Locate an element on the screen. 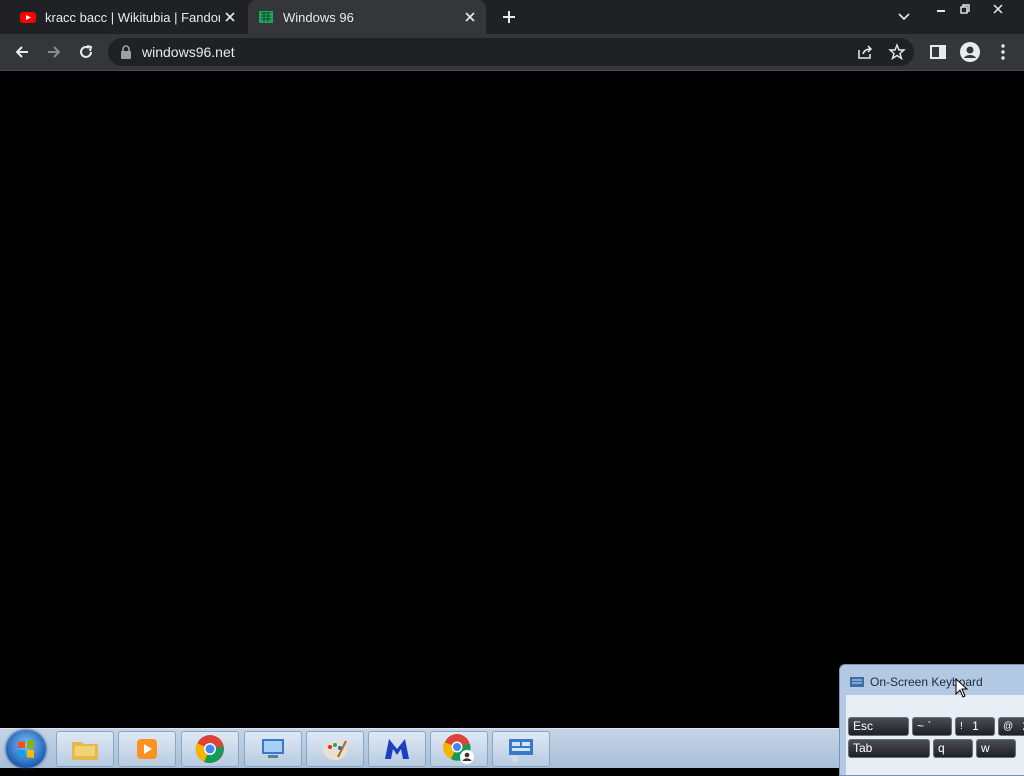 This screenshot has width=1024, height=776. minimize-icon is located at coordinates (941, 9).